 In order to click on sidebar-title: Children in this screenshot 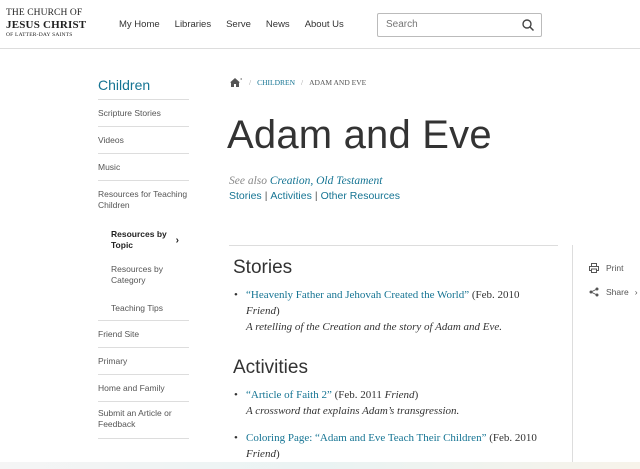, I will do `click(143, 87)`.